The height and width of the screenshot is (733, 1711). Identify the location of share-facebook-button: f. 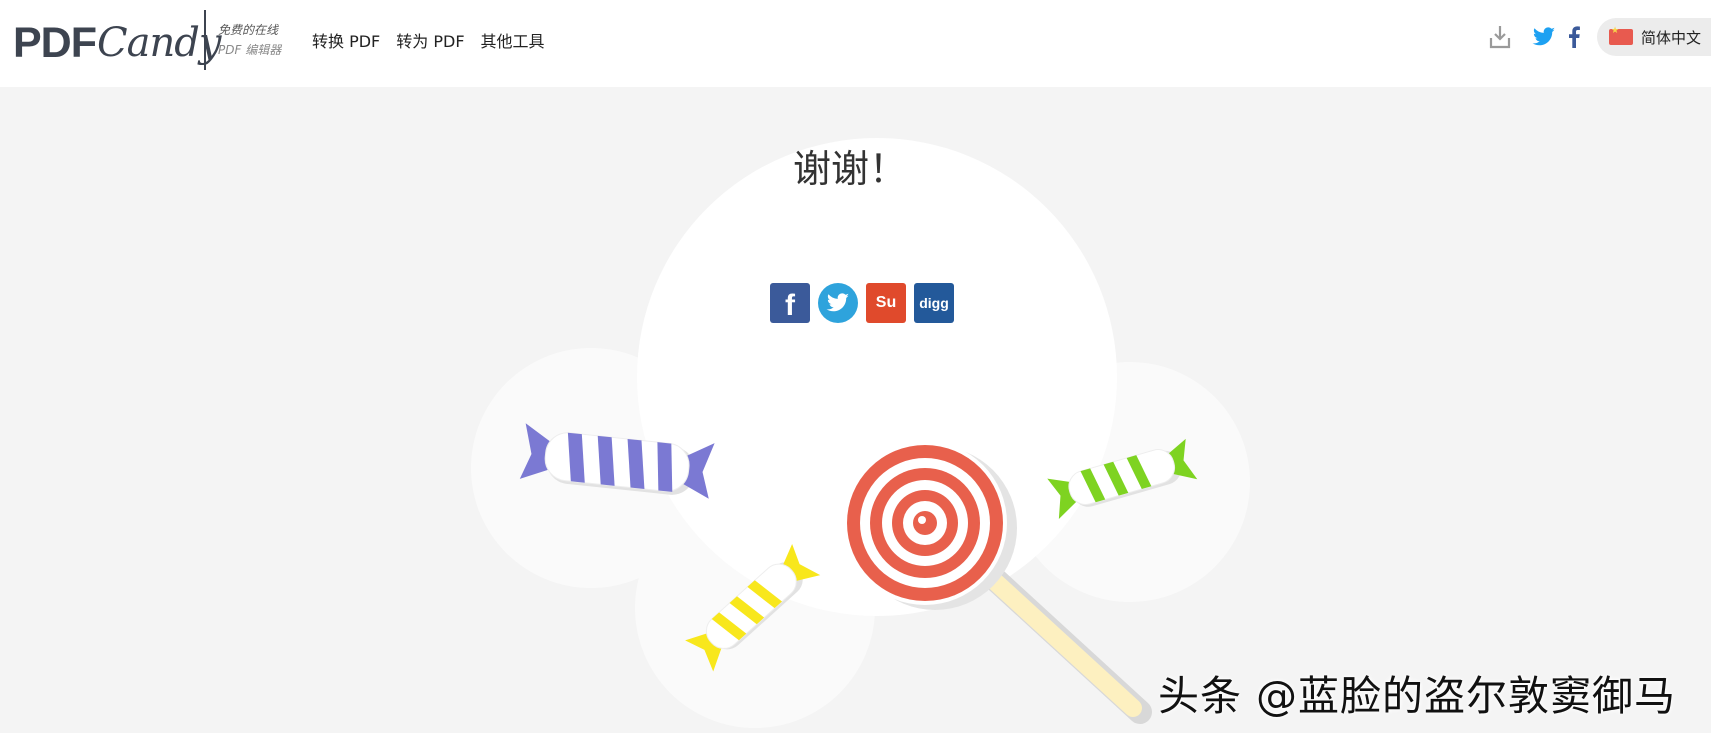
(790, 303).